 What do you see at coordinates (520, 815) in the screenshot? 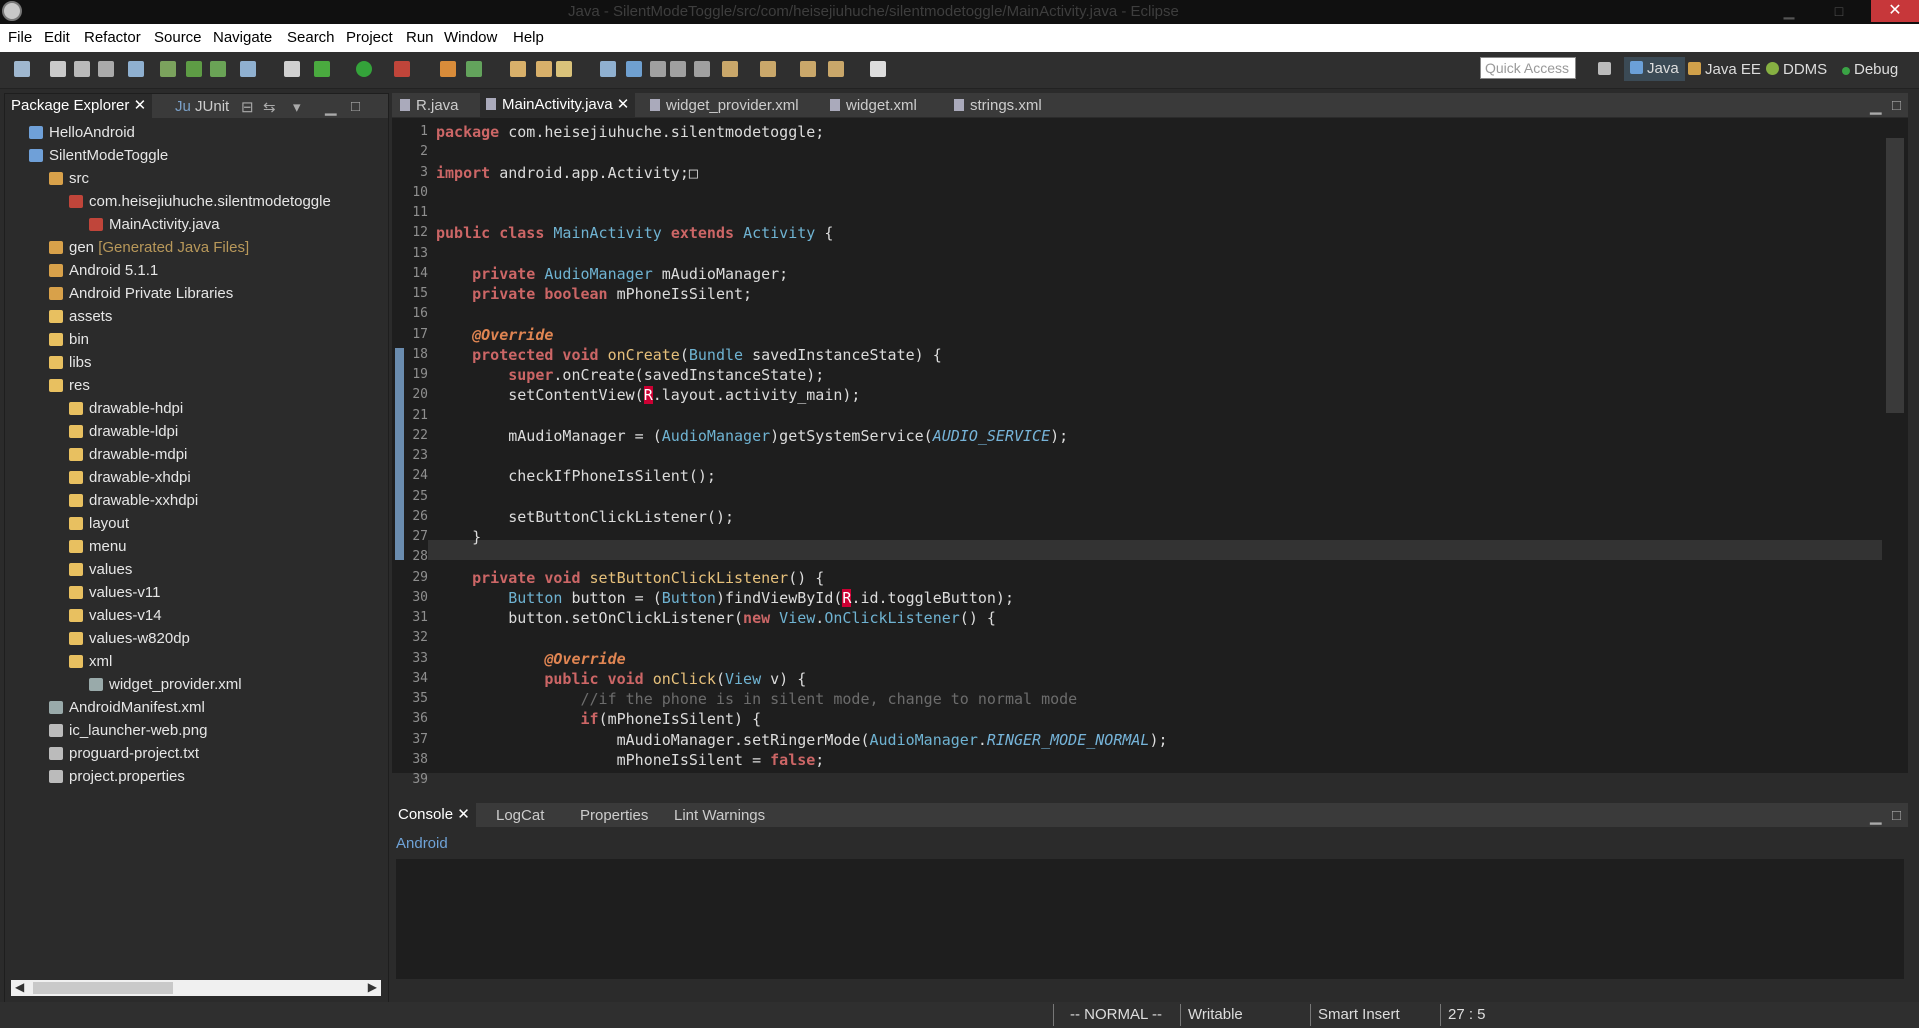
I see `tab-logcat: LogCat` at bounding box center [520, 815].